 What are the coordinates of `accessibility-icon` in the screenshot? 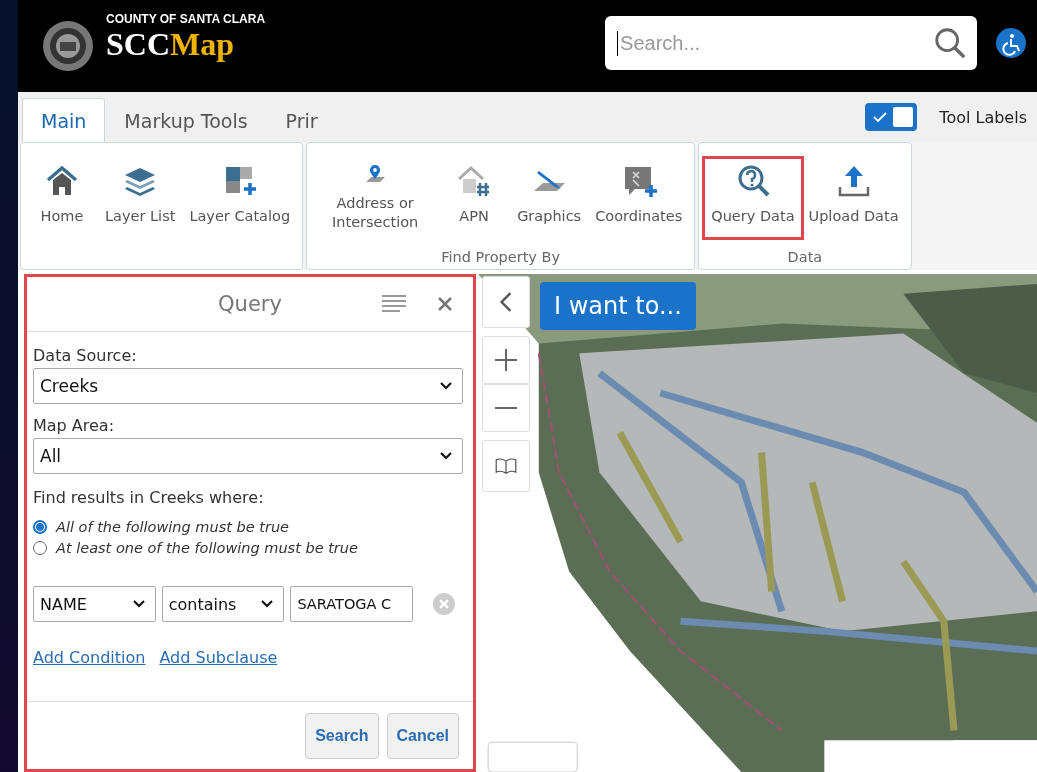 It's located at (1011, 43).